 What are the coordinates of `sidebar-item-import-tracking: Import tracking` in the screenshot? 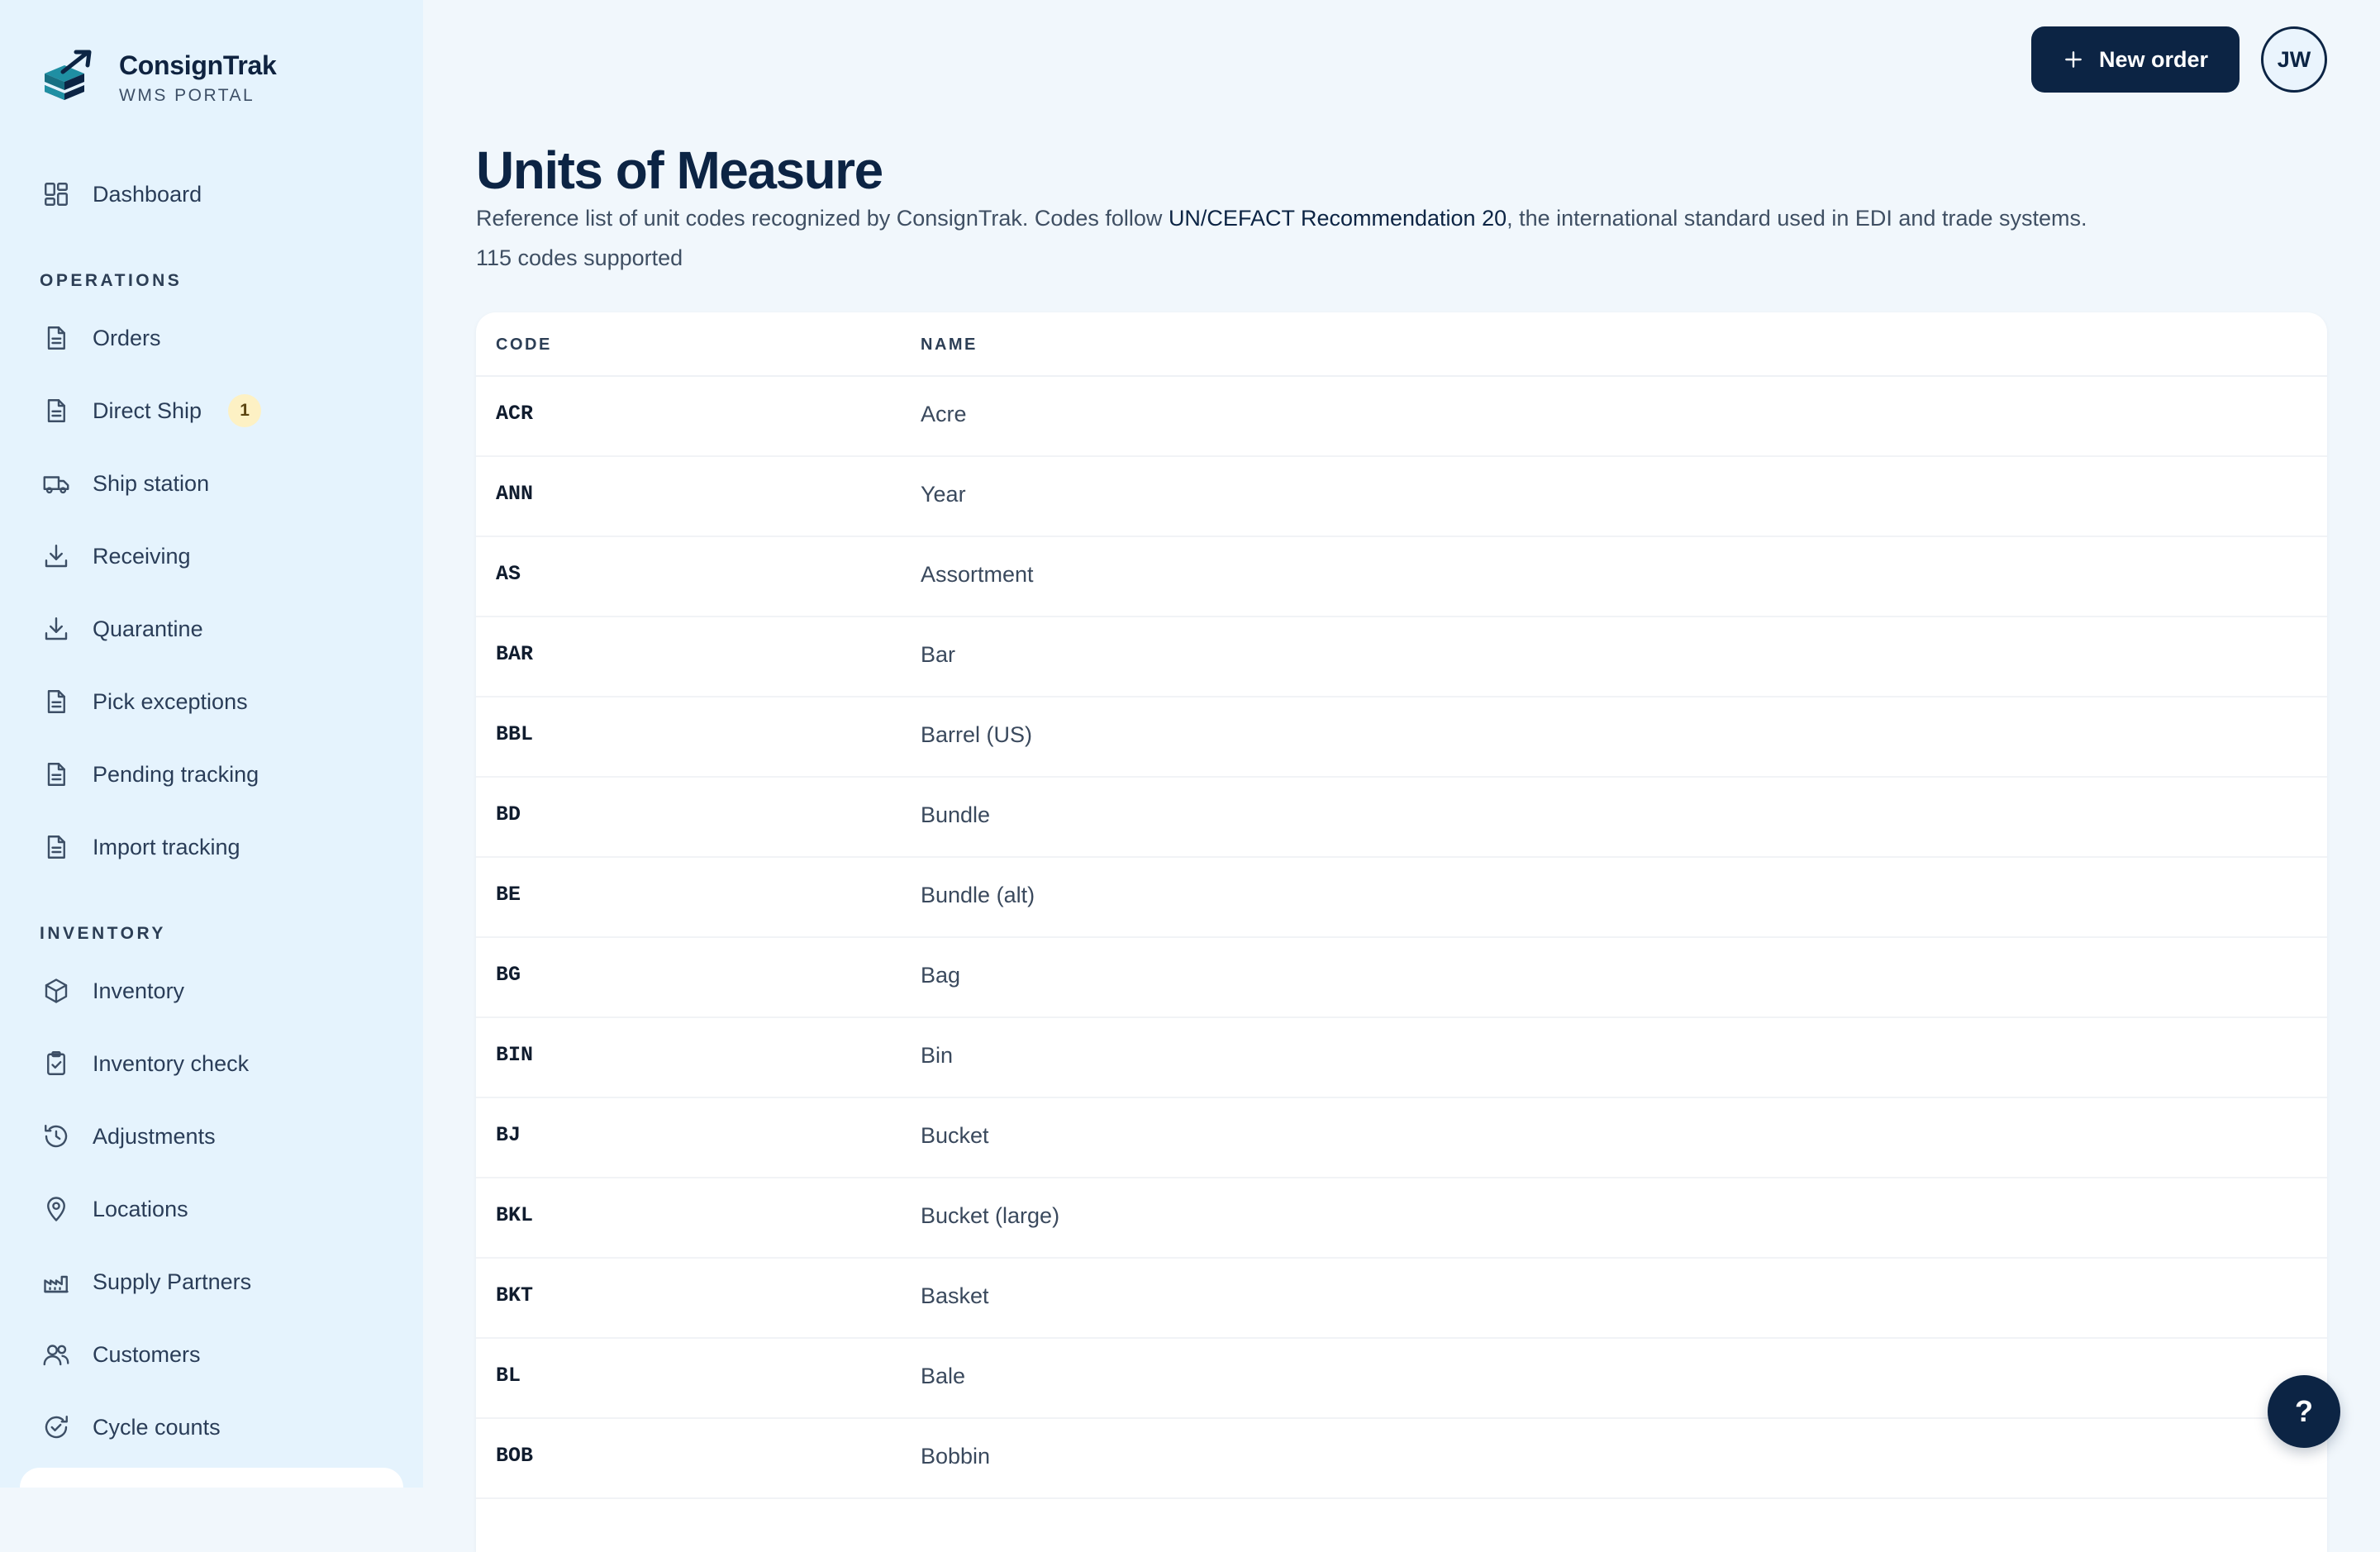 It's located at (213, 847).